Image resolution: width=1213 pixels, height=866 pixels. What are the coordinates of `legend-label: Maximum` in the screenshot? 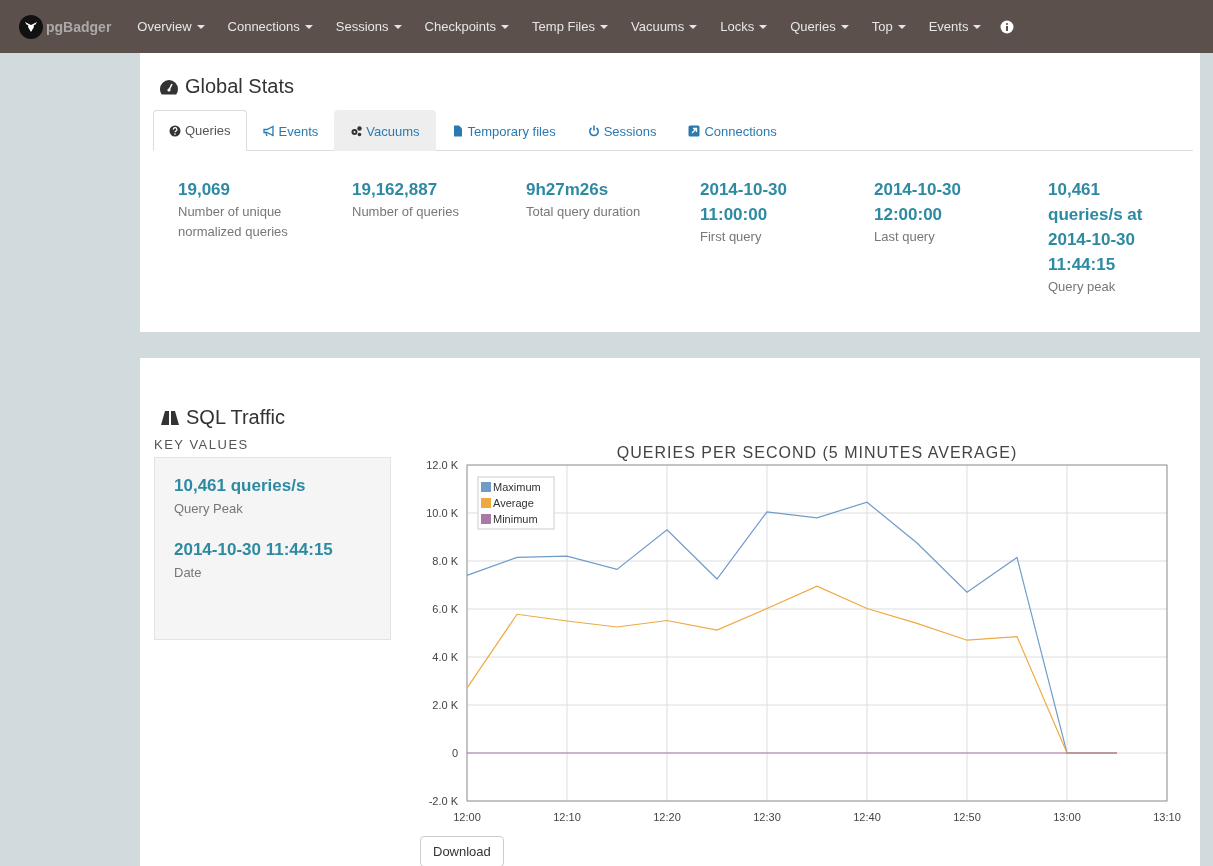 It's located at (517, 487).